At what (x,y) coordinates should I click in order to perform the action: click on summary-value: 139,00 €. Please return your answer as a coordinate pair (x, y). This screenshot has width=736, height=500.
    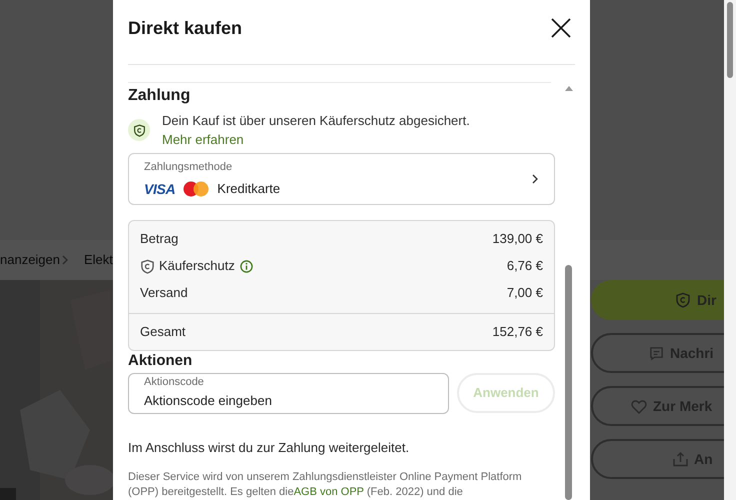
    Looking at the image, I should click on (517, 239).